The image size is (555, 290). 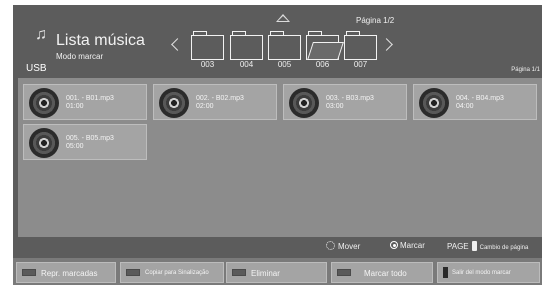 What do you see at coordinates (207, 64) in the screenshot?
I see `folder-label: 003` at bounding box center [207, 64].